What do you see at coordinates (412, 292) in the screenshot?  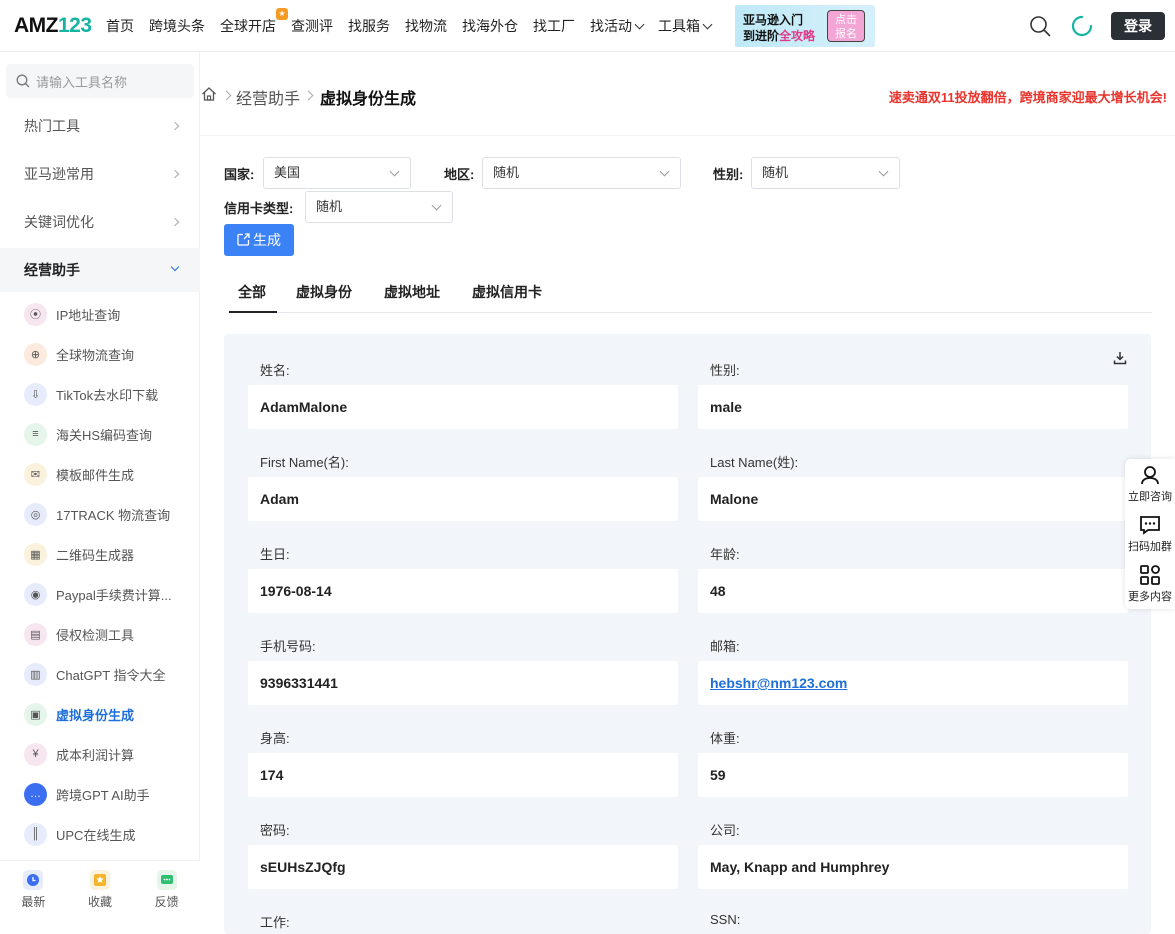 I see `tab-virtual-address: 虚拟地址` at bounding box center [412, 292].